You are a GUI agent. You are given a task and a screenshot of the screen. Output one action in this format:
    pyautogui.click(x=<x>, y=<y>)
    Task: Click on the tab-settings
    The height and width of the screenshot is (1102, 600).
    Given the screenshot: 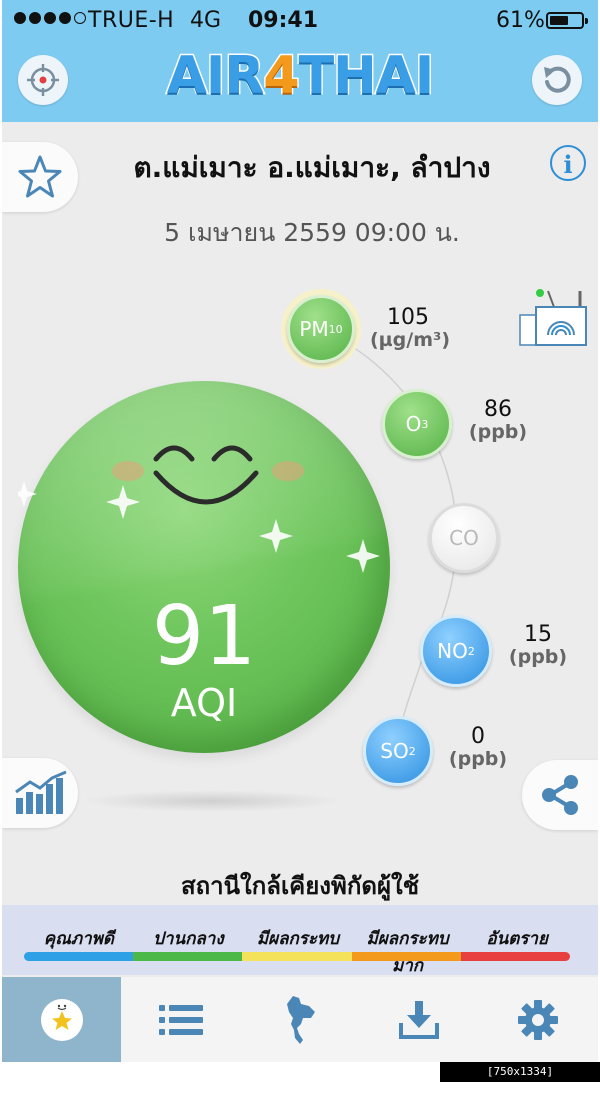 What is the action you would take?
    pyautogui.click(x=538, y=1019)
    